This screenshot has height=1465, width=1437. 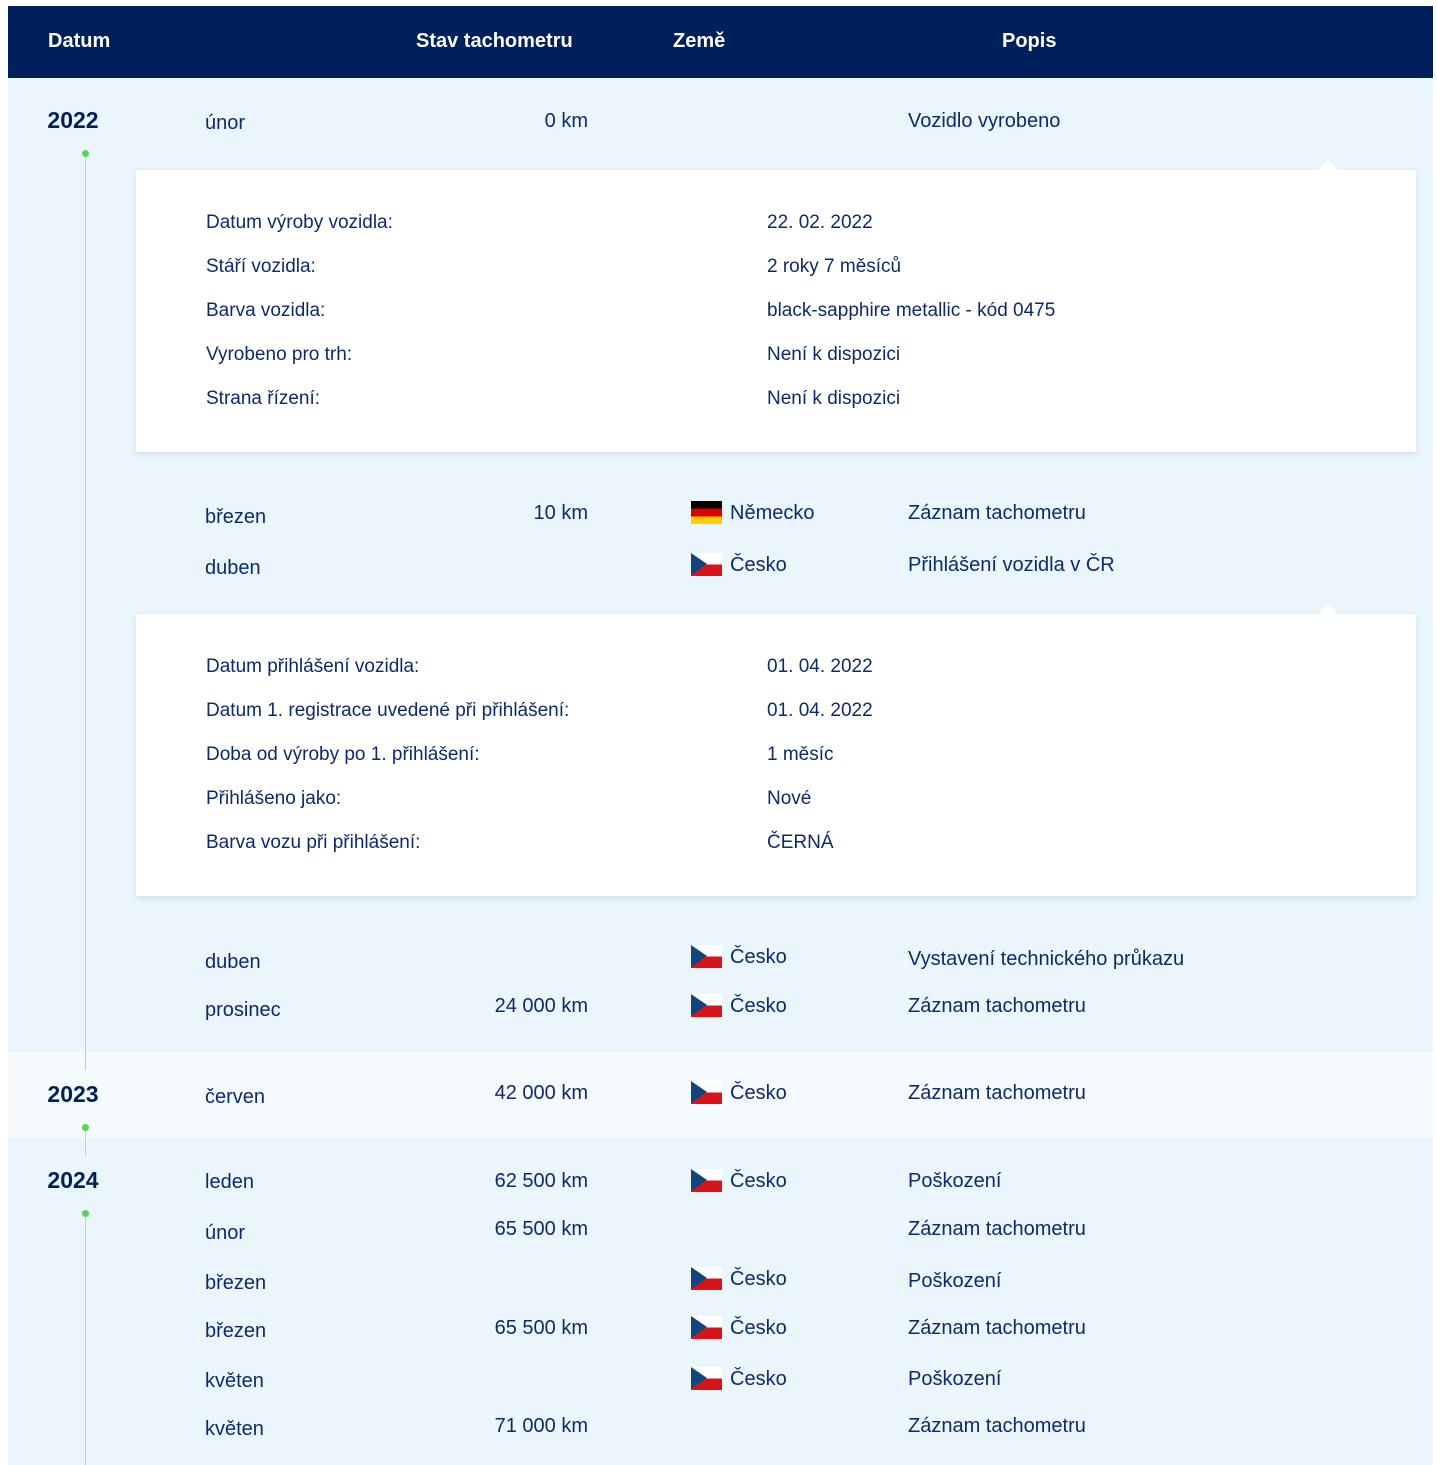 I want to click on detail-value: 1 měsíc, so click(x=800, y=754).